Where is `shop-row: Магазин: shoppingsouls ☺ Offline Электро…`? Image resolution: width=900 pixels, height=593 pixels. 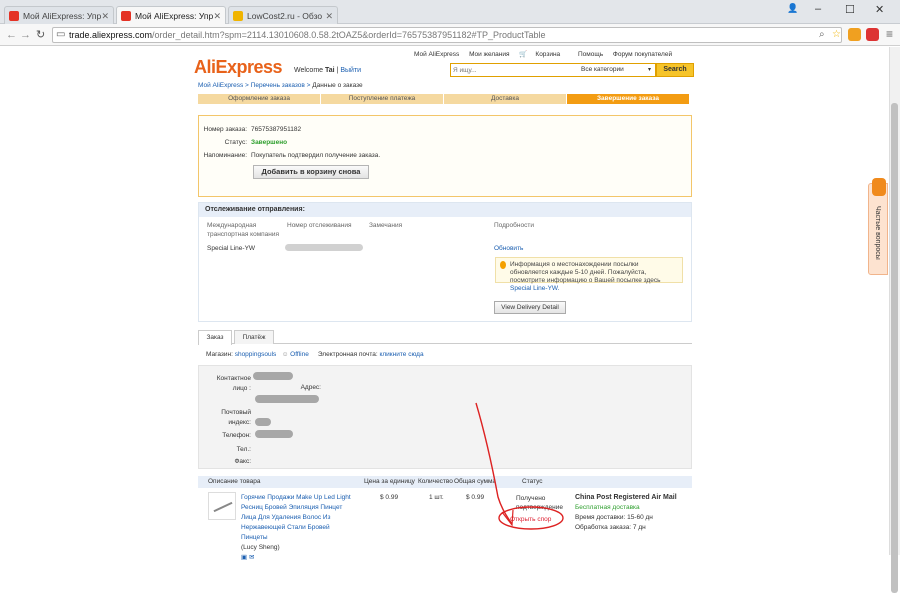
shop-row: Магазин: shoppingsouls ☺ Offline Электро… is located at coordinates (315, 354).